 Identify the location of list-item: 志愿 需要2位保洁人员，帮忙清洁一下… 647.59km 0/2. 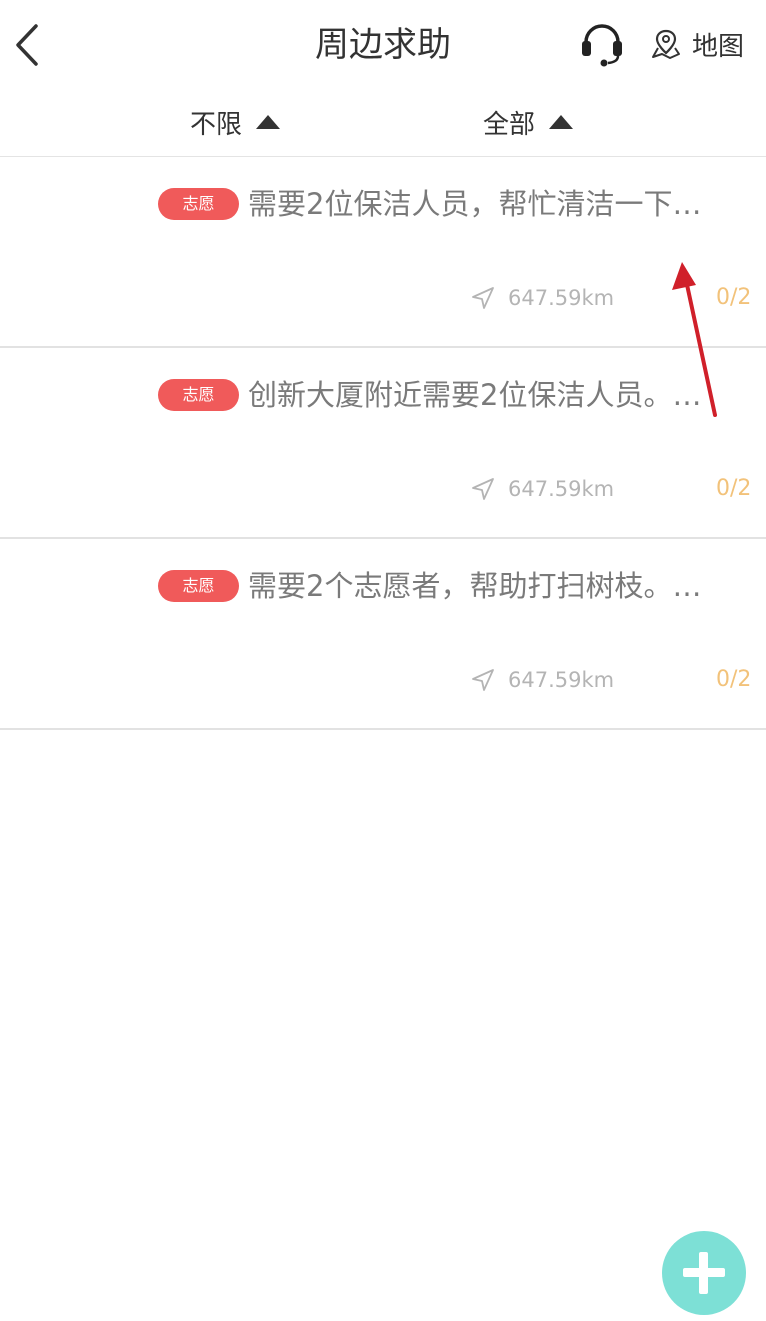
(383, 252).